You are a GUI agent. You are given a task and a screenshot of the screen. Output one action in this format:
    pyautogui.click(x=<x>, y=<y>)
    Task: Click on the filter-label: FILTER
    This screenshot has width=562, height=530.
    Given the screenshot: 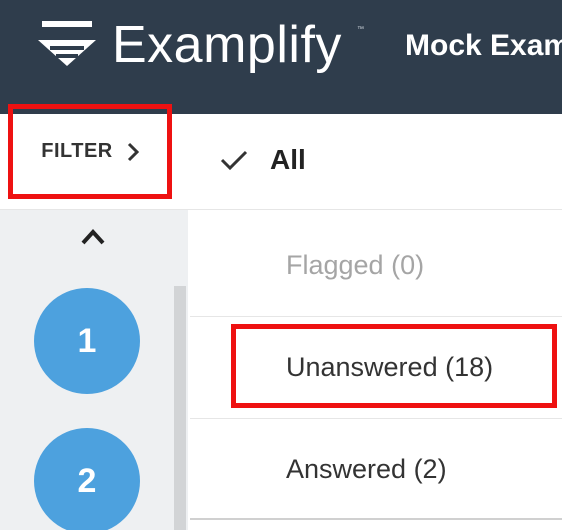 What is the action you would take?
    pyautogui.click(x=77, y=151)
    